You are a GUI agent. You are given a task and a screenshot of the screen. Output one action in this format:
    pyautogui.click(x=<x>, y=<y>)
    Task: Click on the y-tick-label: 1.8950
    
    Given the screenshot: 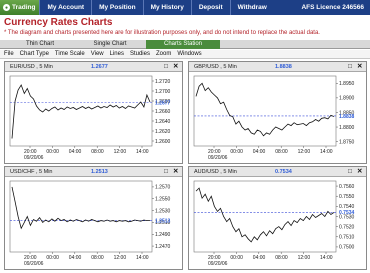 What is the action you would take?
    pyautogui.click(x=347, y=84)
    